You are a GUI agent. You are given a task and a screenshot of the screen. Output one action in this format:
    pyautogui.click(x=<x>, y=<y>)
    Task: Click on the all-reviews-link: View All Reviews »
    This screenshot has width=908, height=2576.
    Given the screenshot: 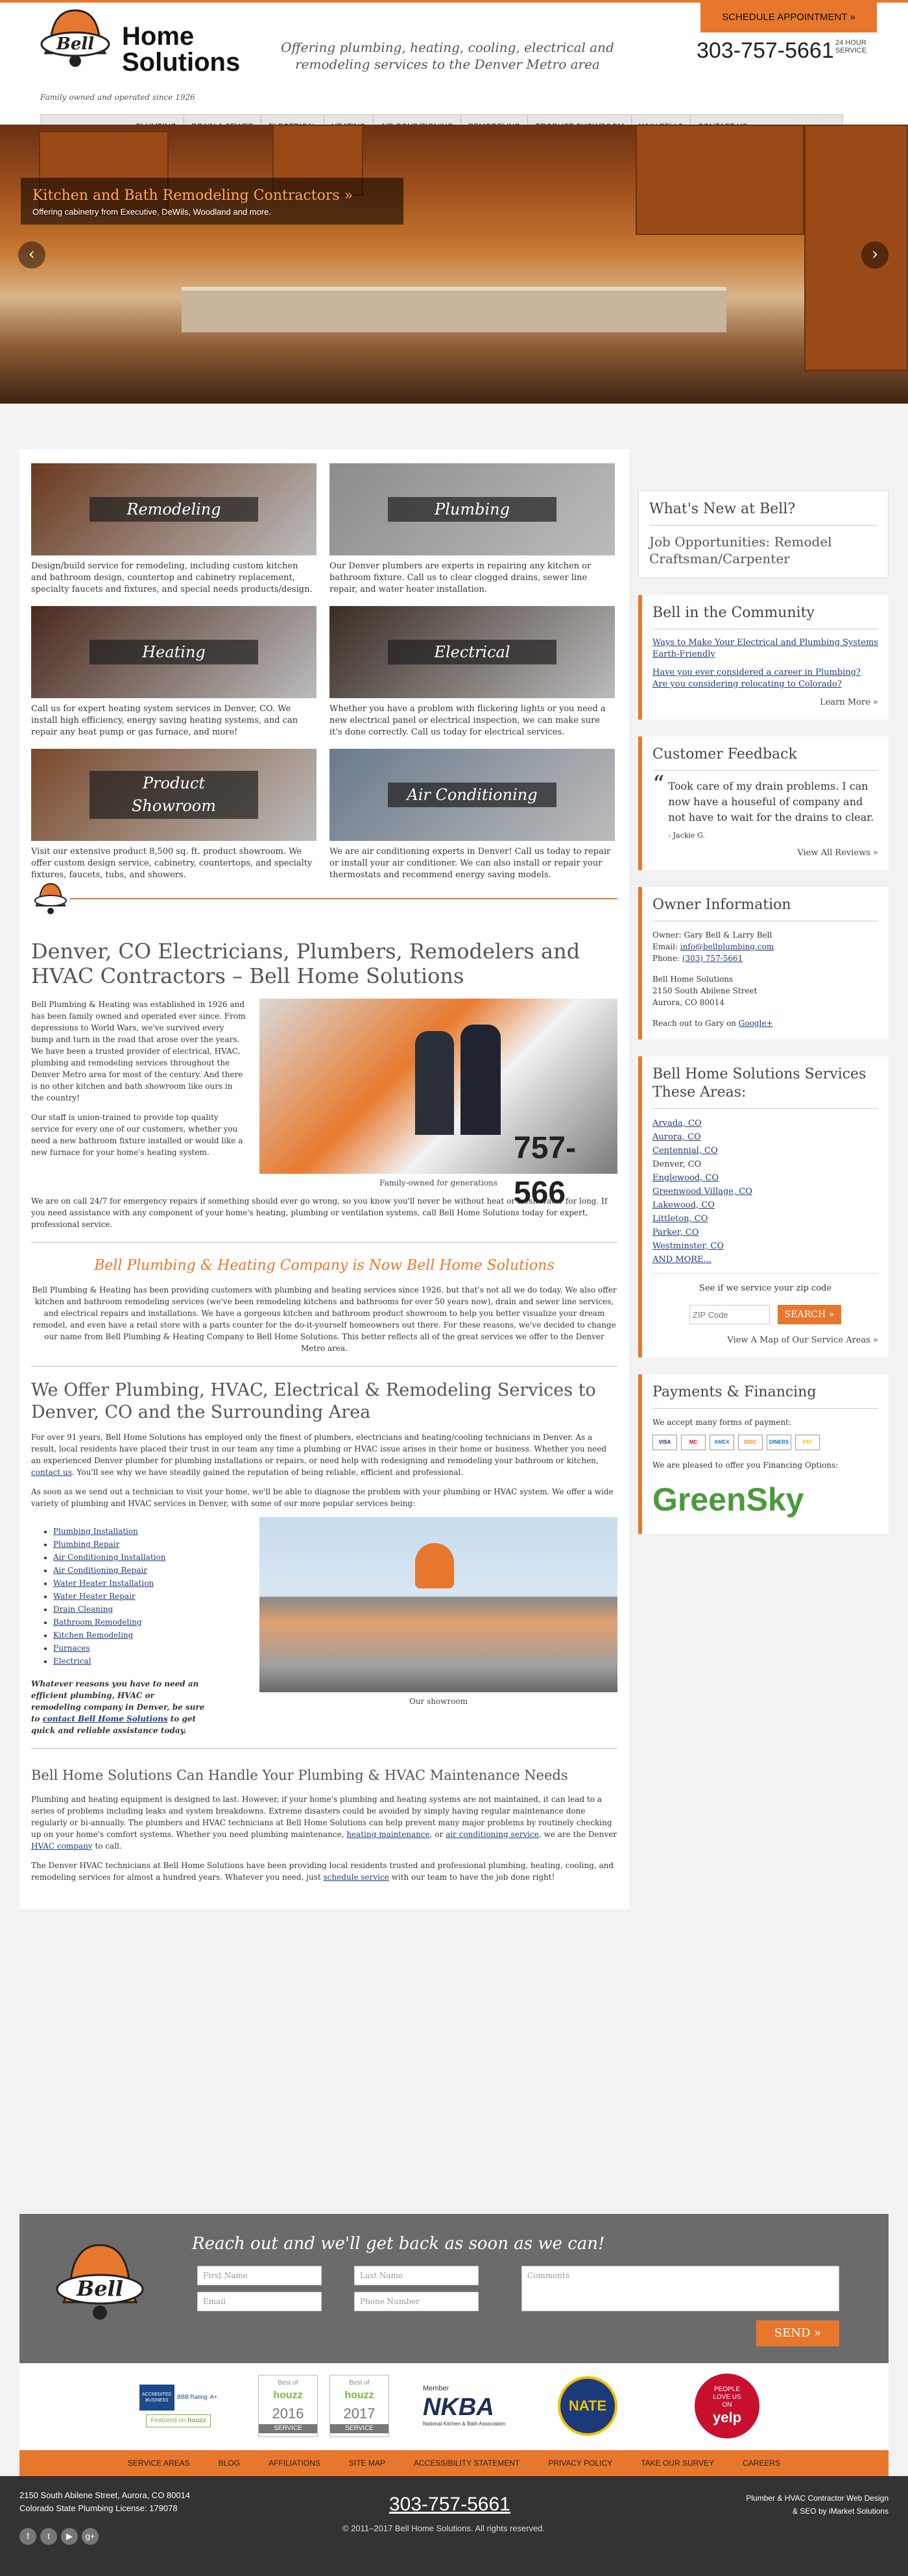 What is the action you would take?
    pyautogui.click(x=765, y=853)
    